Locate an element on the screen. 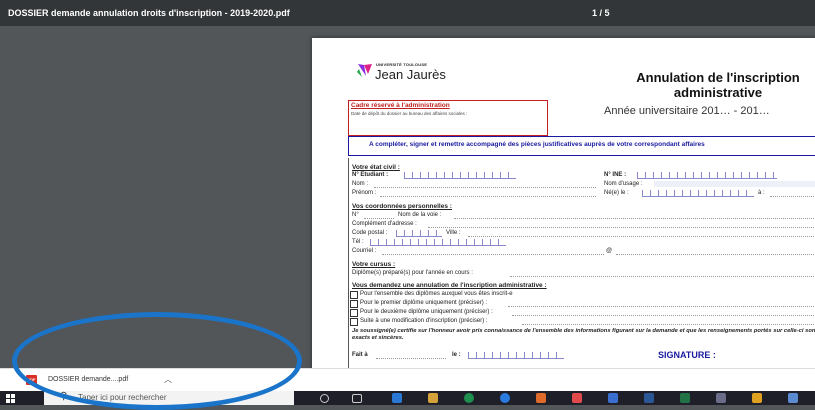 The width and height of the screenshot is (815, 410). street-name-label: Nom de la voie : is located at coordinates (420, 215).